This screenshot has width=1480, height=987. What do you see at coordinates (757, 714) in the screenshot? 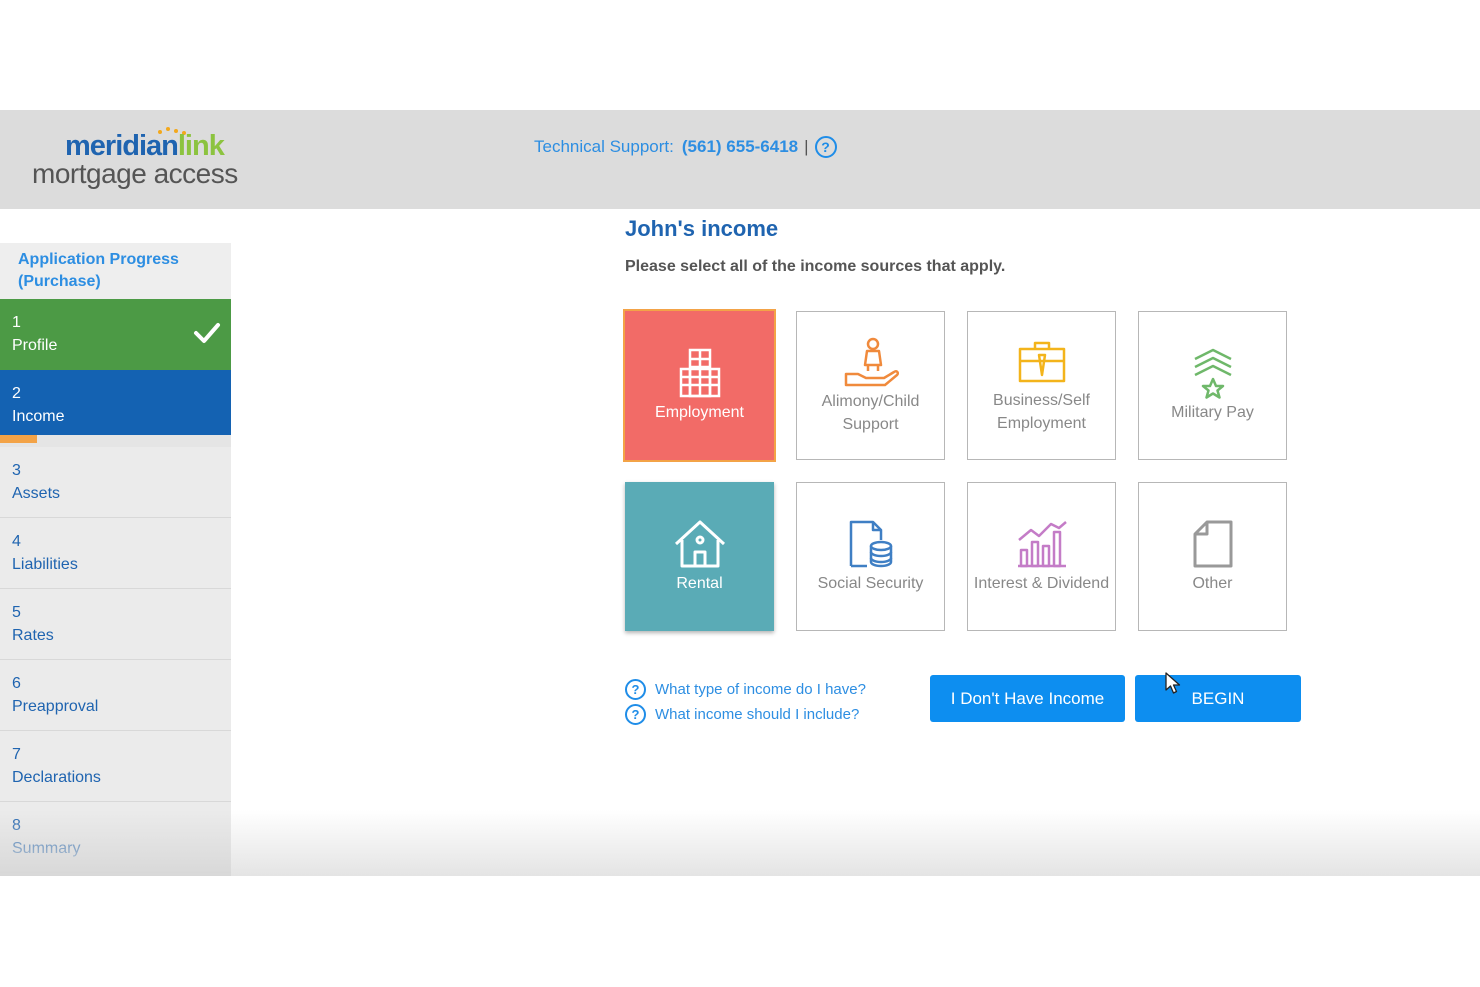
I see `help-link-text: What income should I include?` at bounding box center [757, 714].